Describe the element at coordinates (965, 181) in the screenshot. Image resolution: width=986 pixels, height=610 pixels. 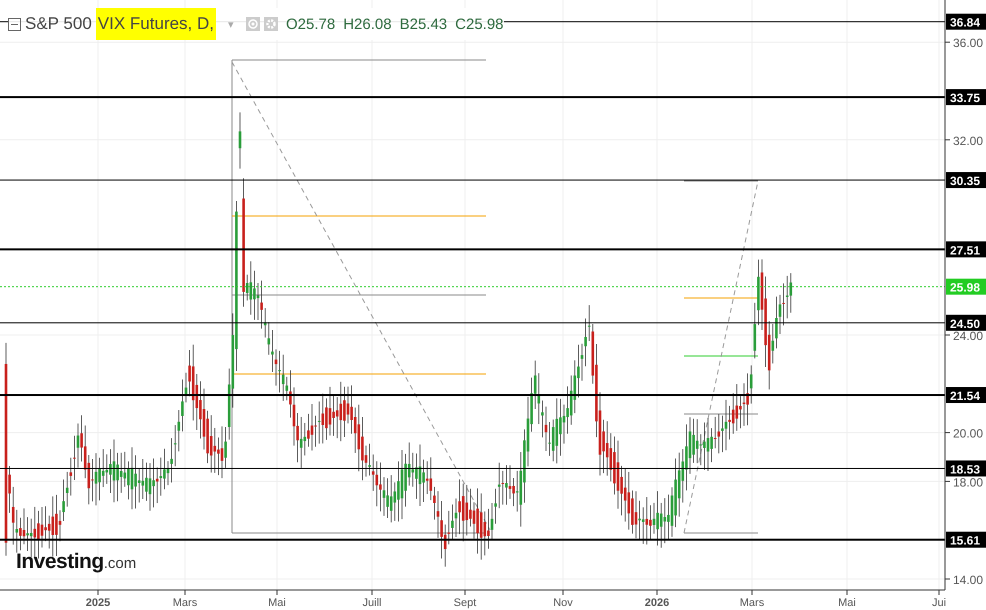
I see `price-label: 30.35` at that location.